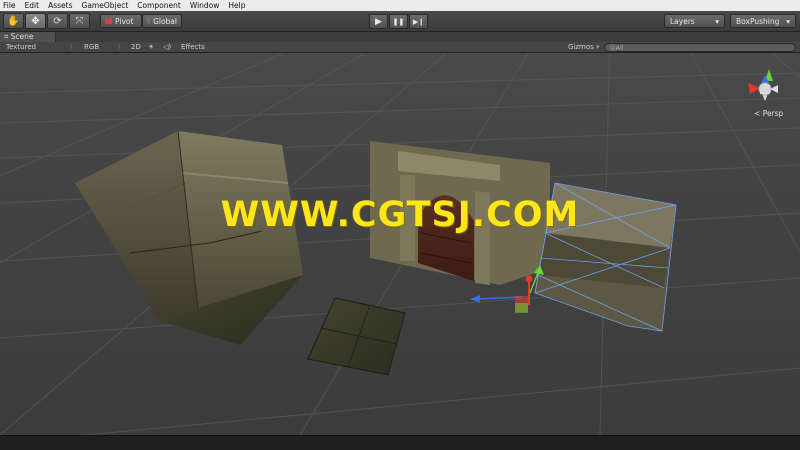 Image resolution: width=800 pixels, height=450 pixels. I want to click on projection-icon: <, so click(757, 113).